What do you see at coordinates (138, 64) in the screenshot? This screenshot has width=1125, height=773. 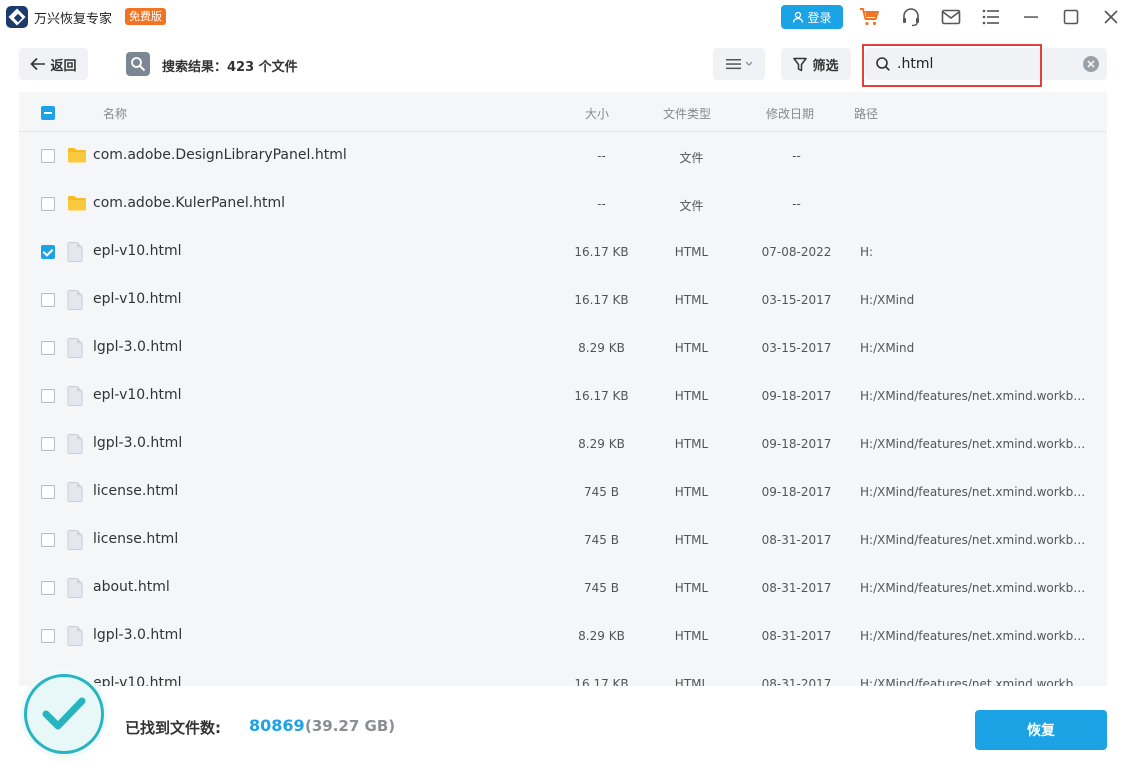 I see `search-result-icon` at bounding box center [138, 64].